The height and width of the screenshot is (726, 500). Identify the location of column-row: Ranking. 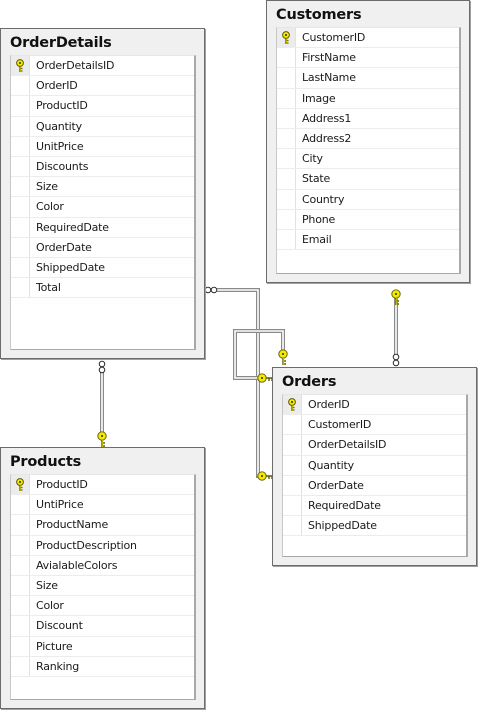
(102, 666).